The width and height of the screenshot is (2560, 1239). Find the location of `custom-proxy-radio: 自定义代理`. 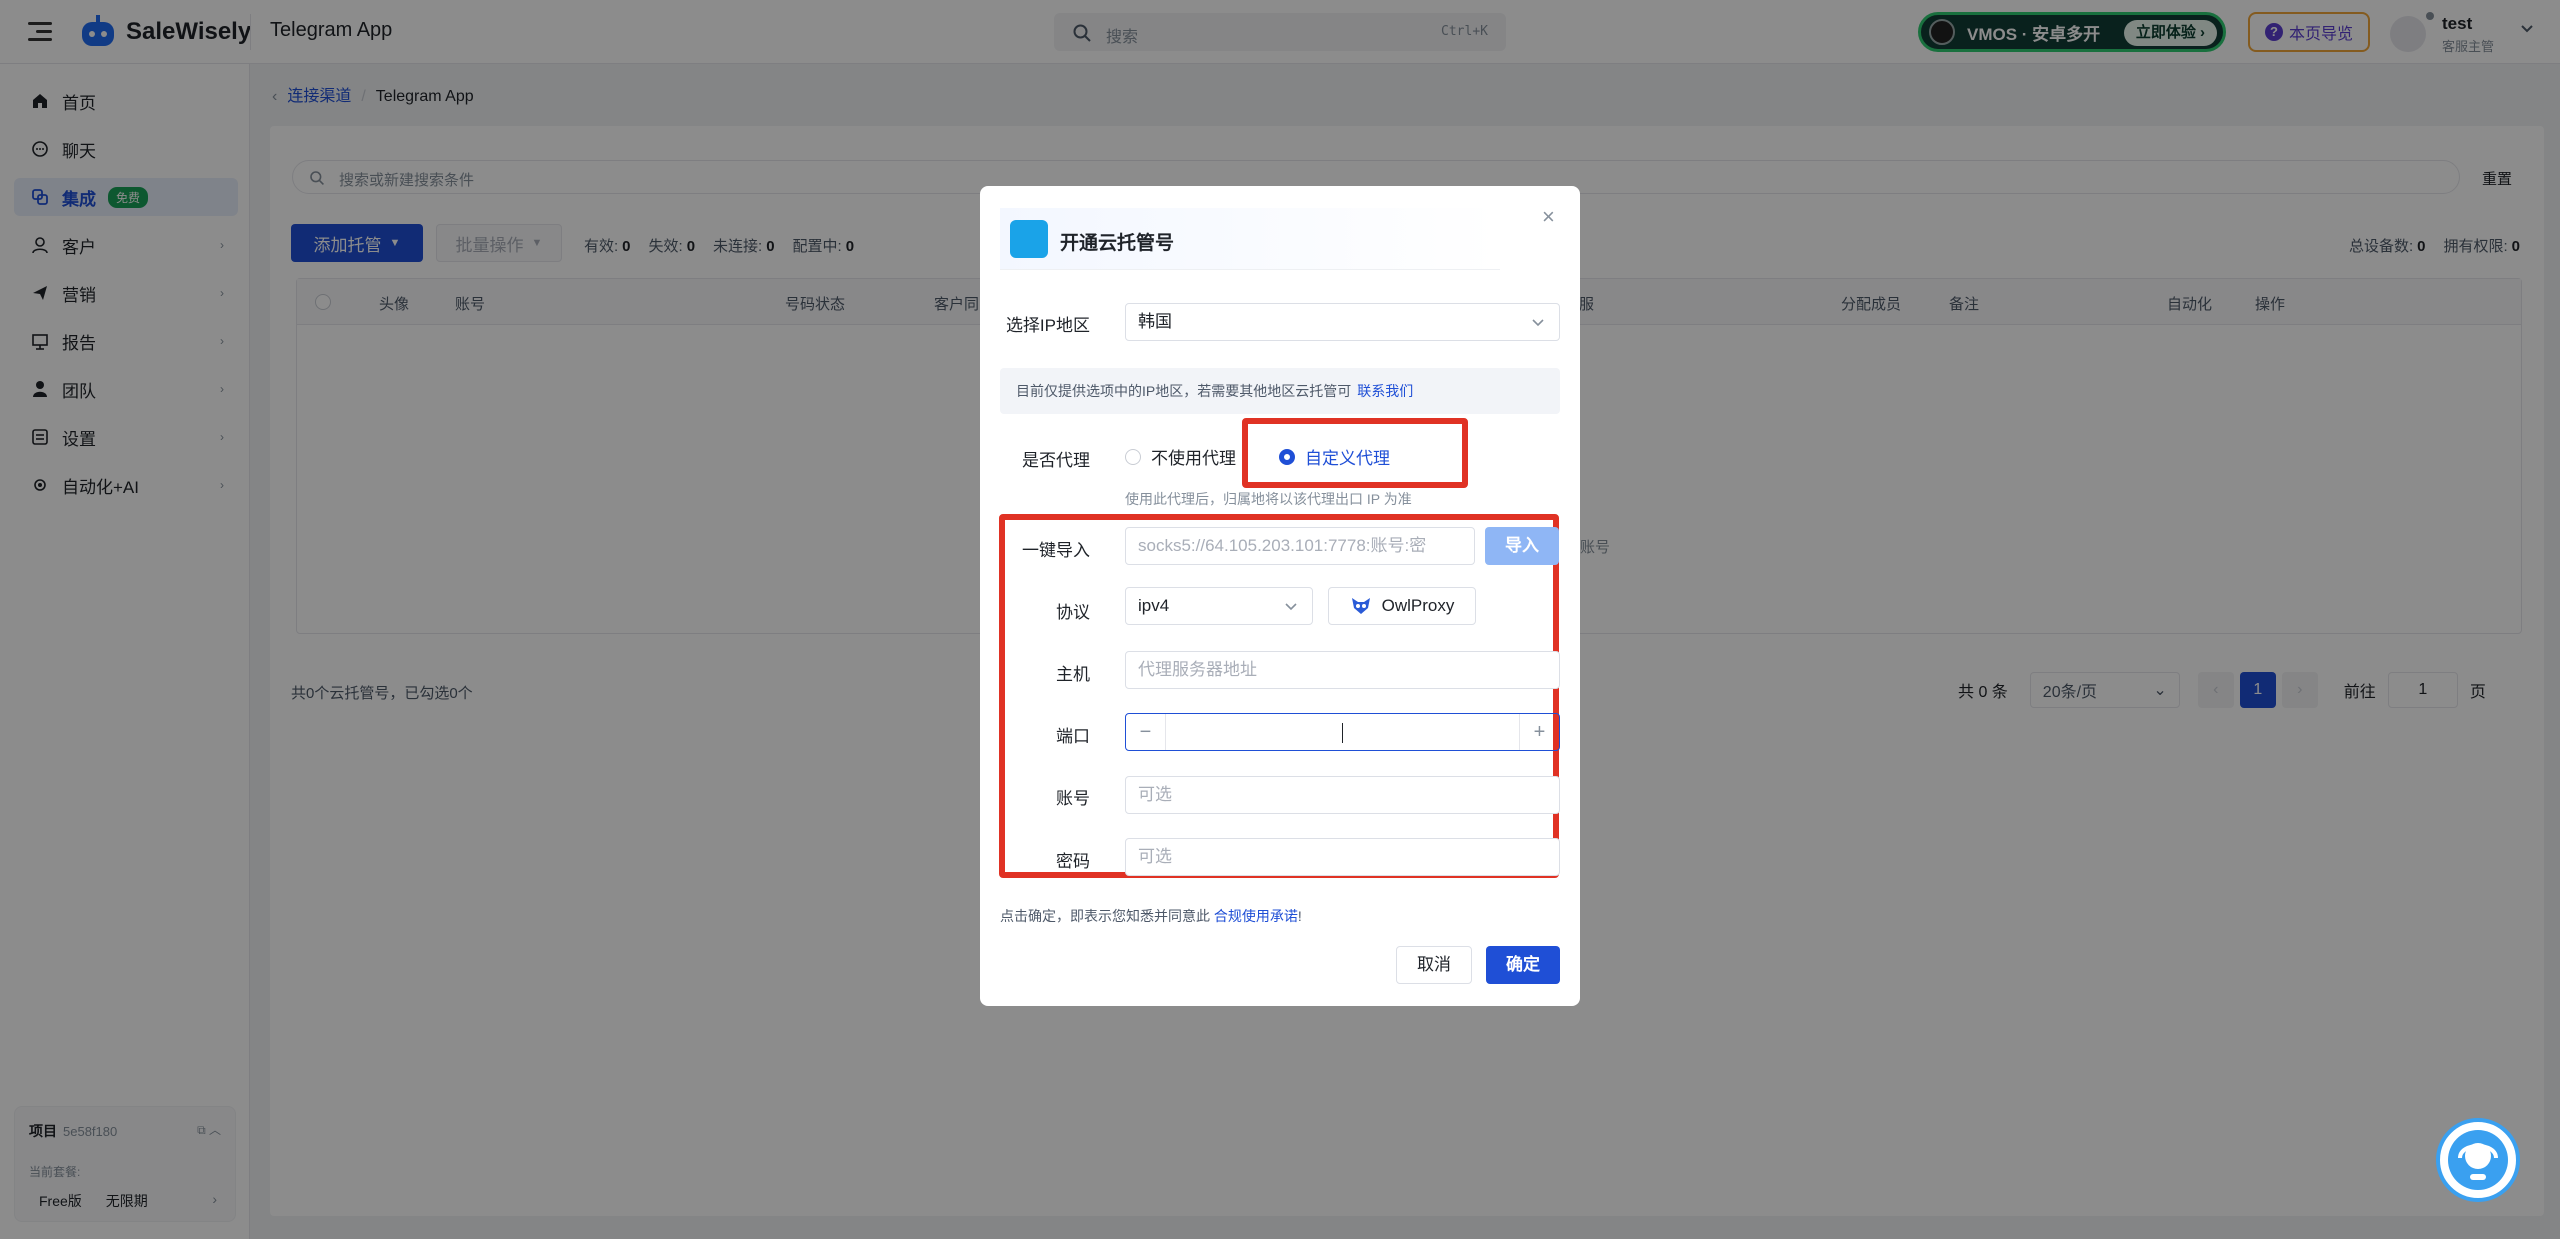

custom-proxy-radio: 自定义代理 is located at coordinates (1334, 456).